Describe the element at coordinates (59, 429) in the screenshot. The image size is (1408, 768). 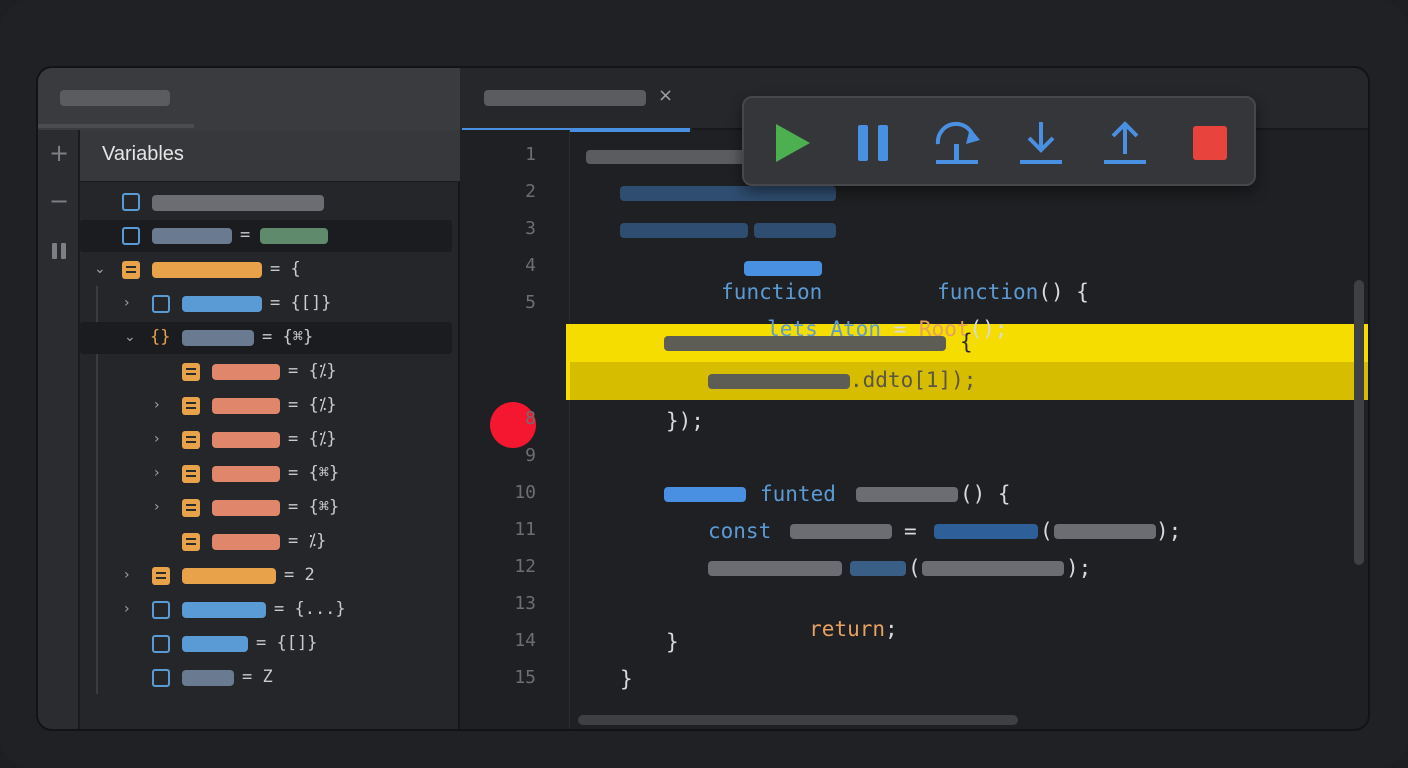
I see `panel-toolstrip: + −` at that location.